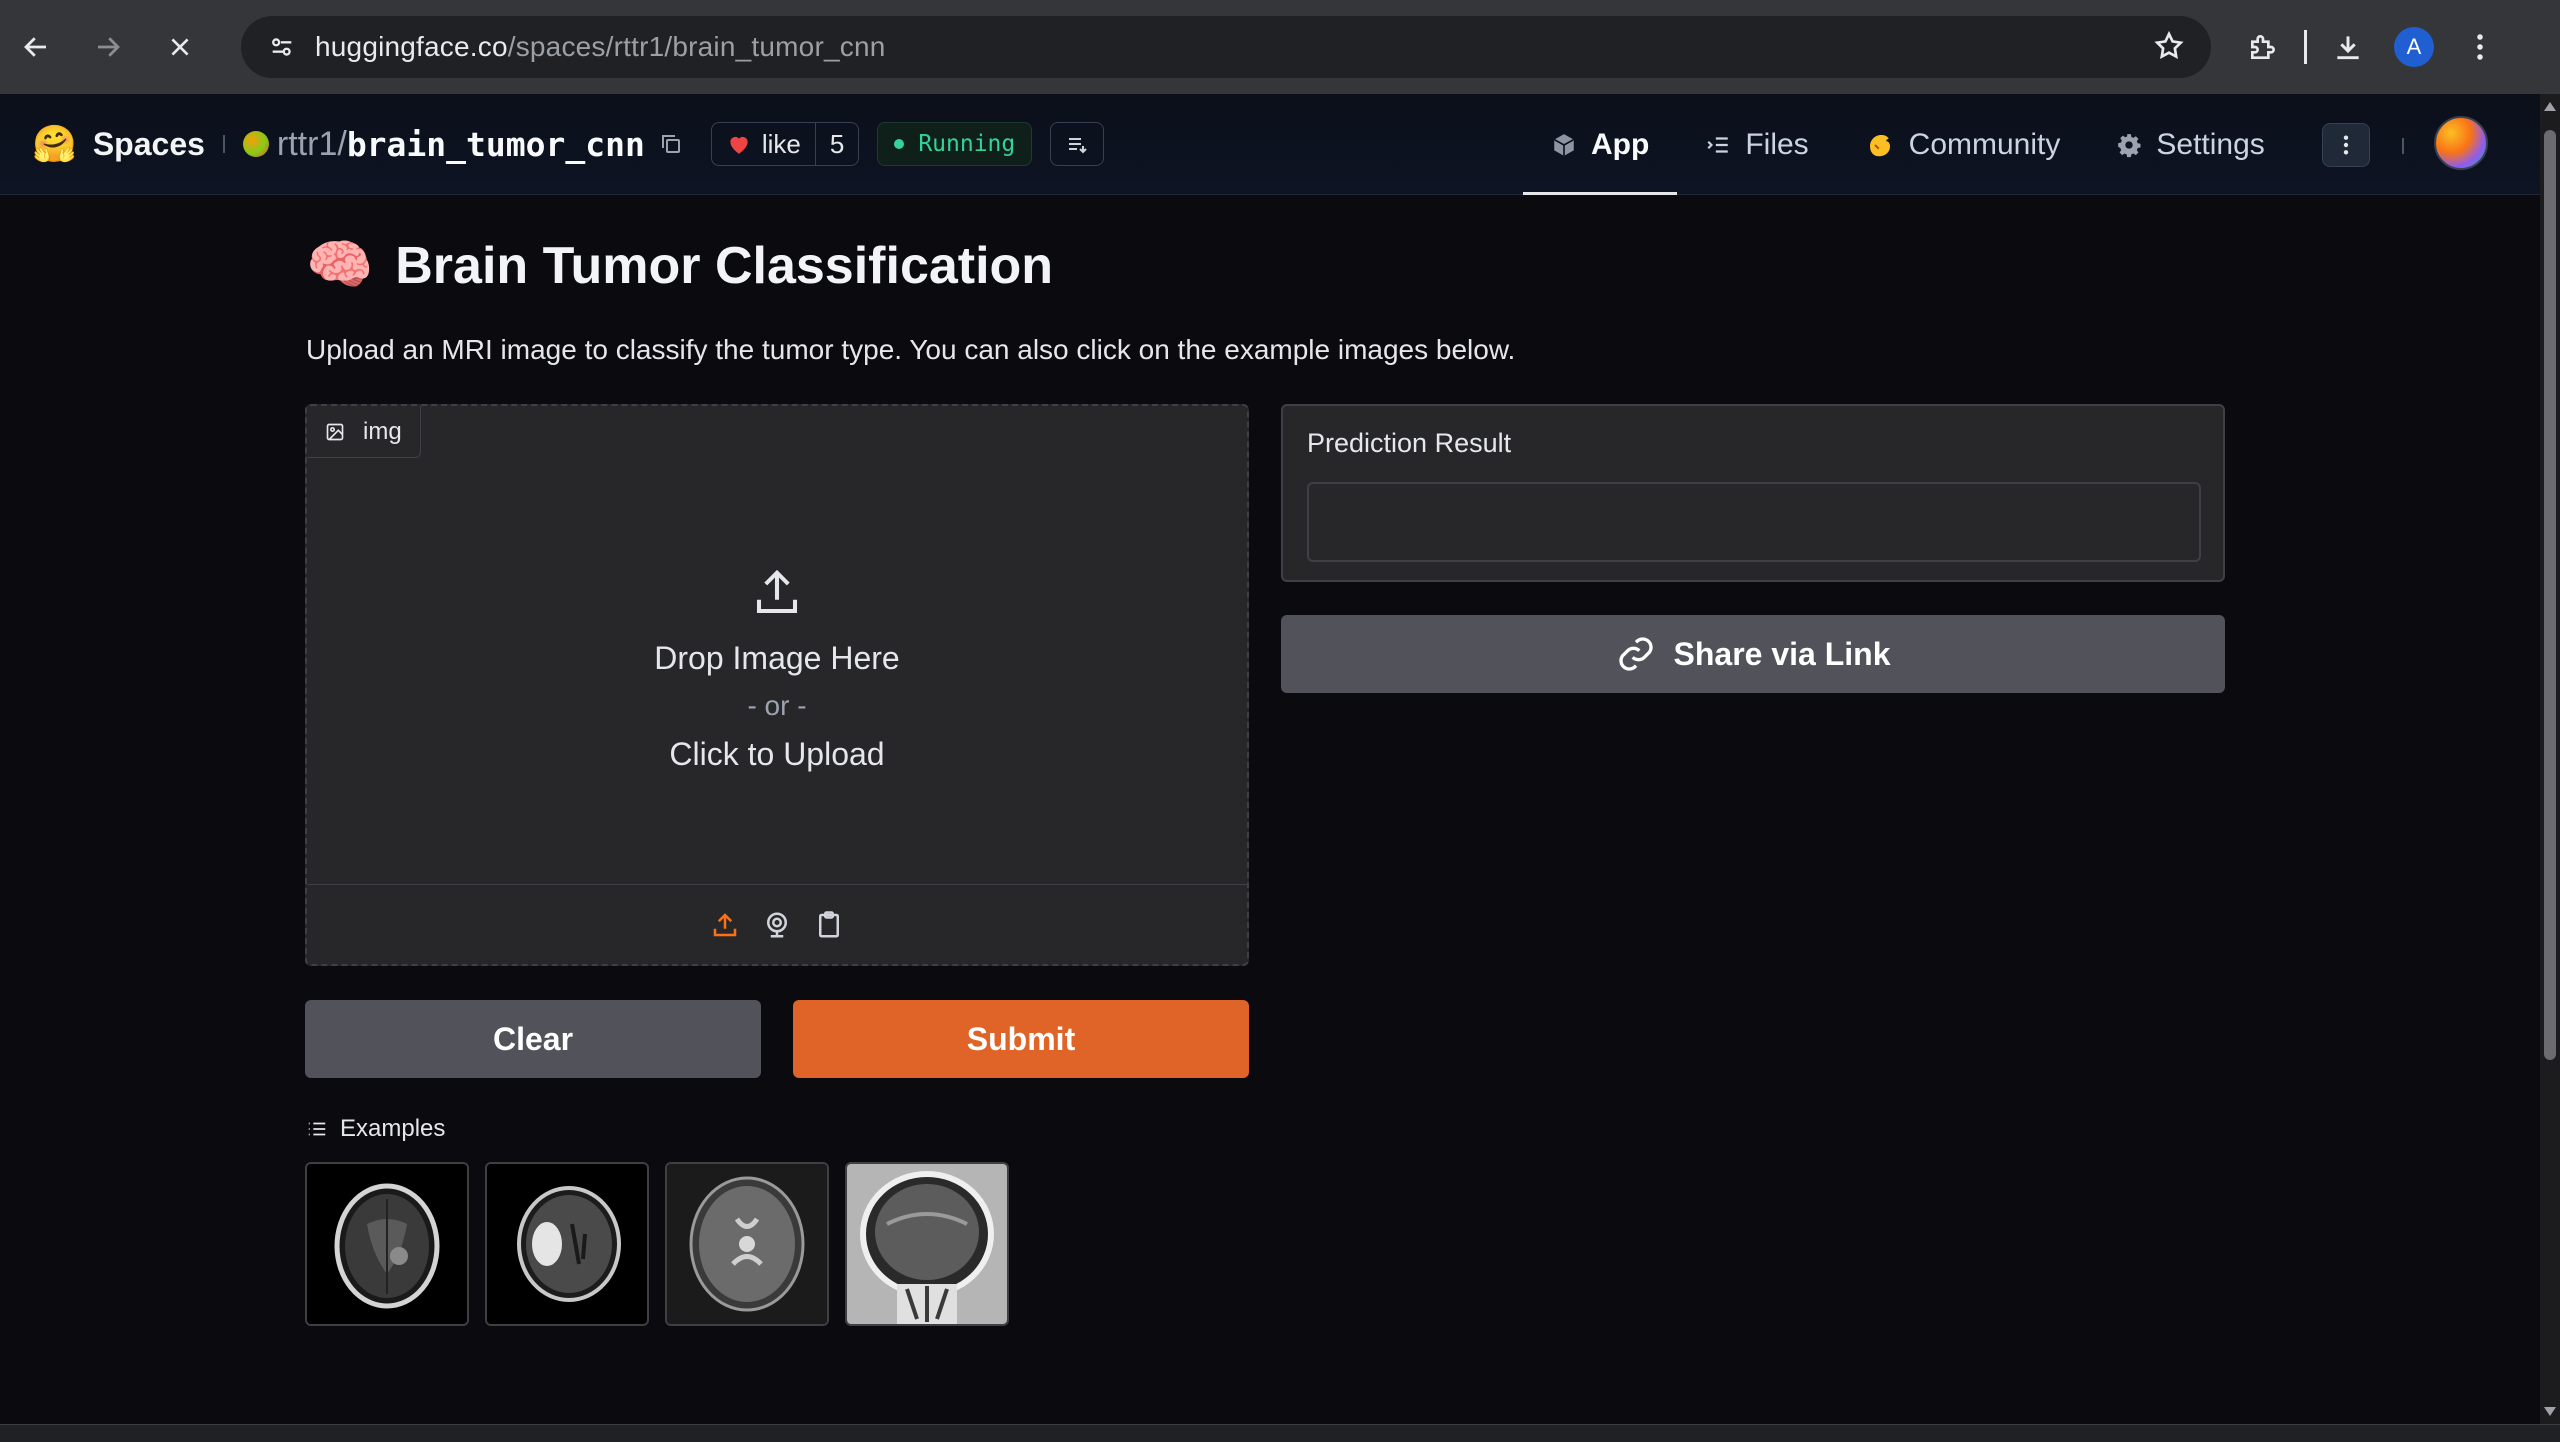 The width and height of the screenshot is (2560, 1442). I want to click on source-upload-button, so click(725, 925).